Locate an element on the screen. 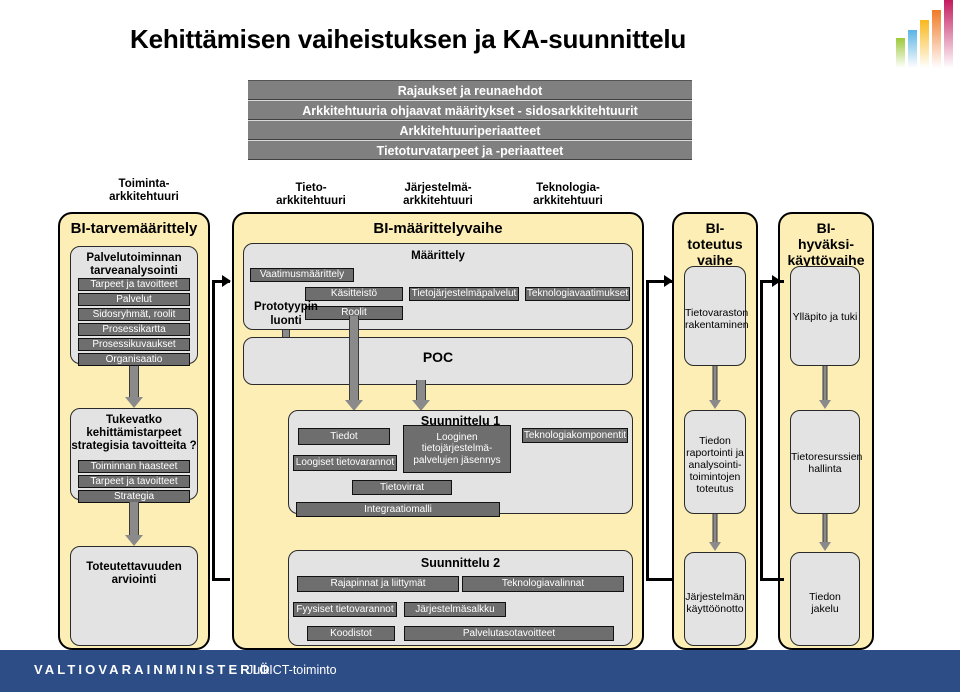 This screenshot has height=692, width=960. label-prototyypin-line1: Prototyypin is located at coordinates (286, 307).